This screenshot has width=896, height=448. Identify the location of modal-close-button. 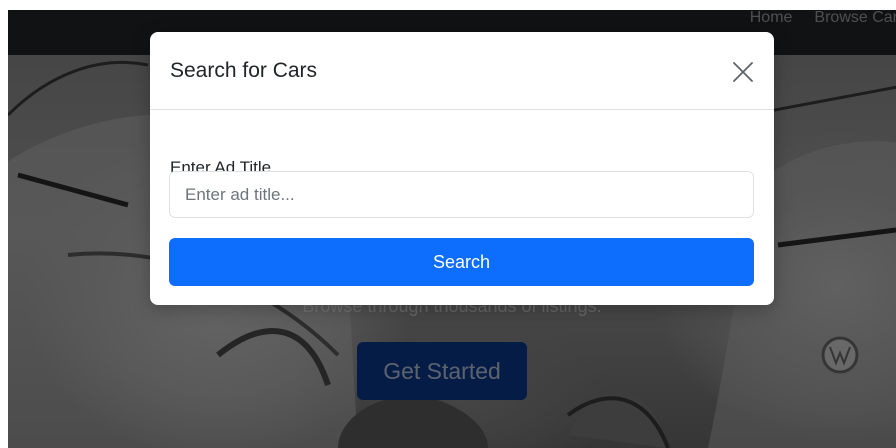
(743, 72).